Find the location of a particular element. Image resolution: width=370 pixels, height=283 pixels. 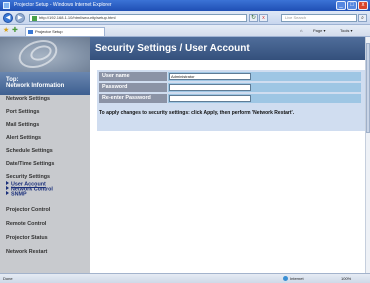

back-button: ◀ is located at coordinates (8, 18).